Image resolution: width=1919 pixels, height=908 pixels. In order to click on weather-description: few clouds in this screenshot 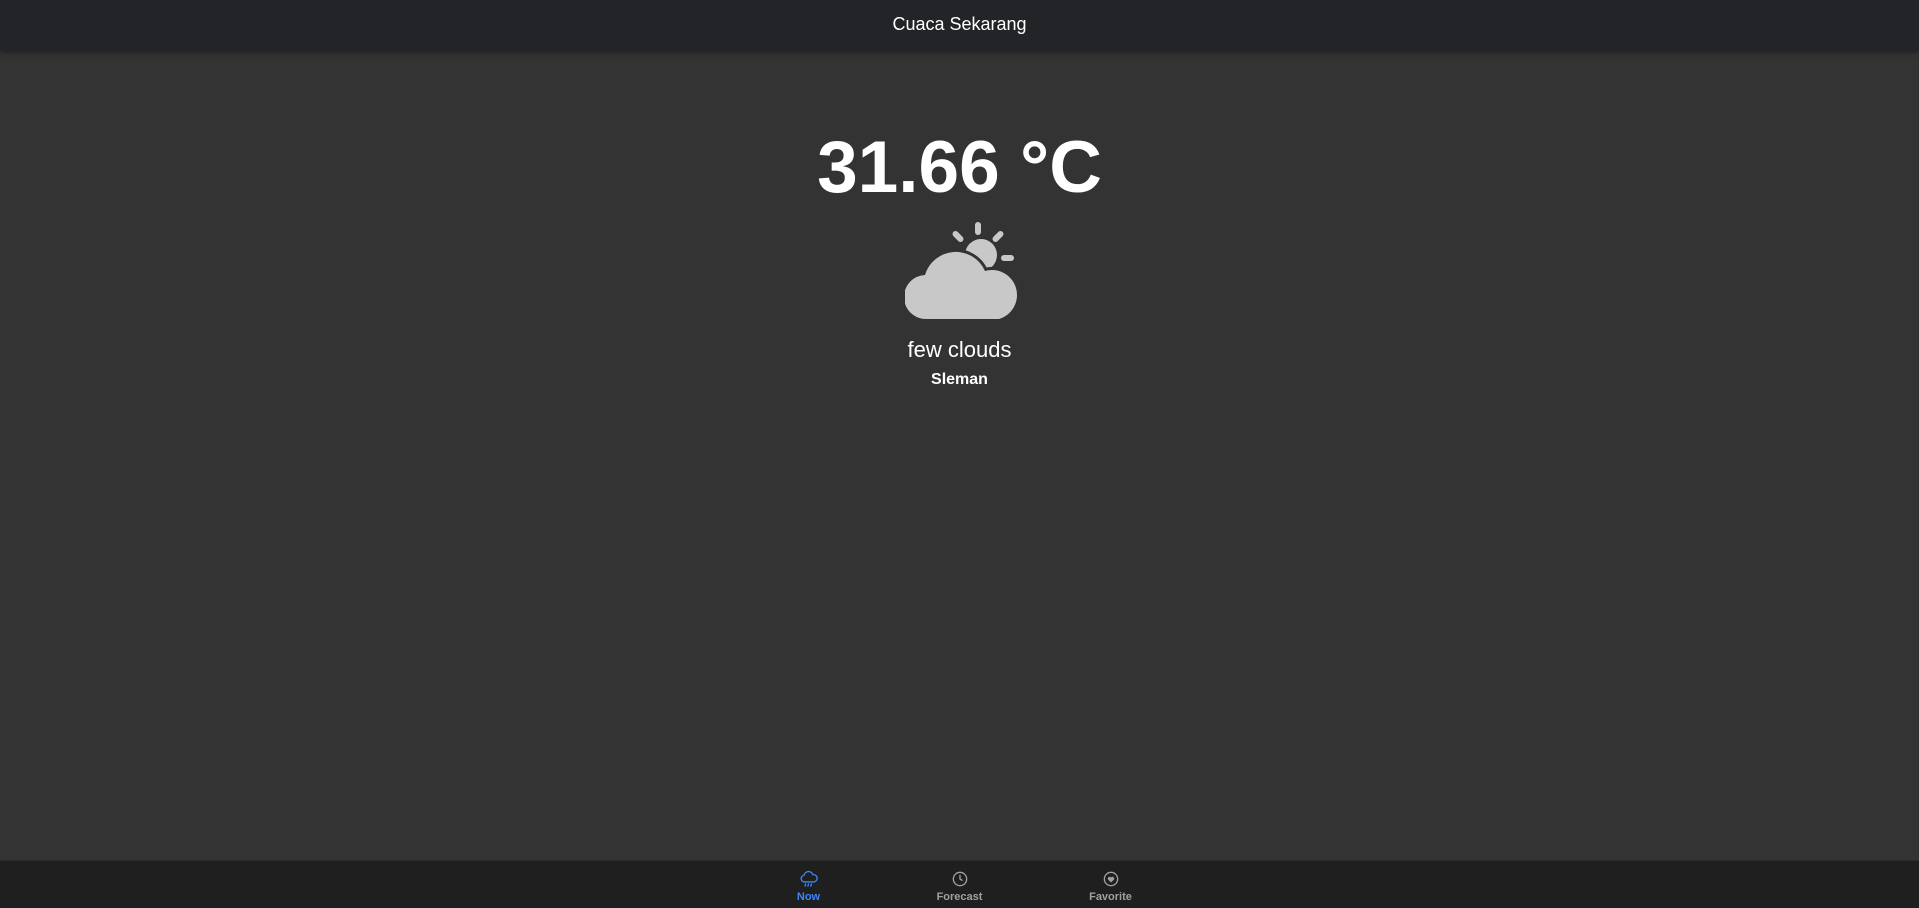, I will do `click(959, 349)`.